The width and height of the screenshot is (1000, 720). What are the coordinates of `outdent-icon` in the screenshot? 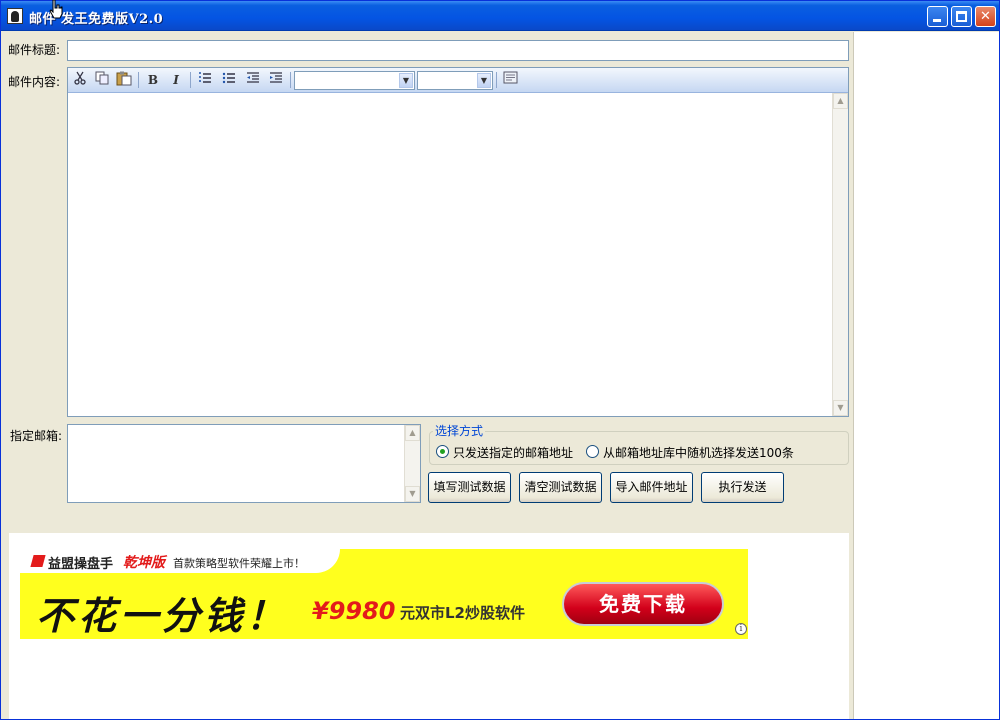 It's located at (253, 80).